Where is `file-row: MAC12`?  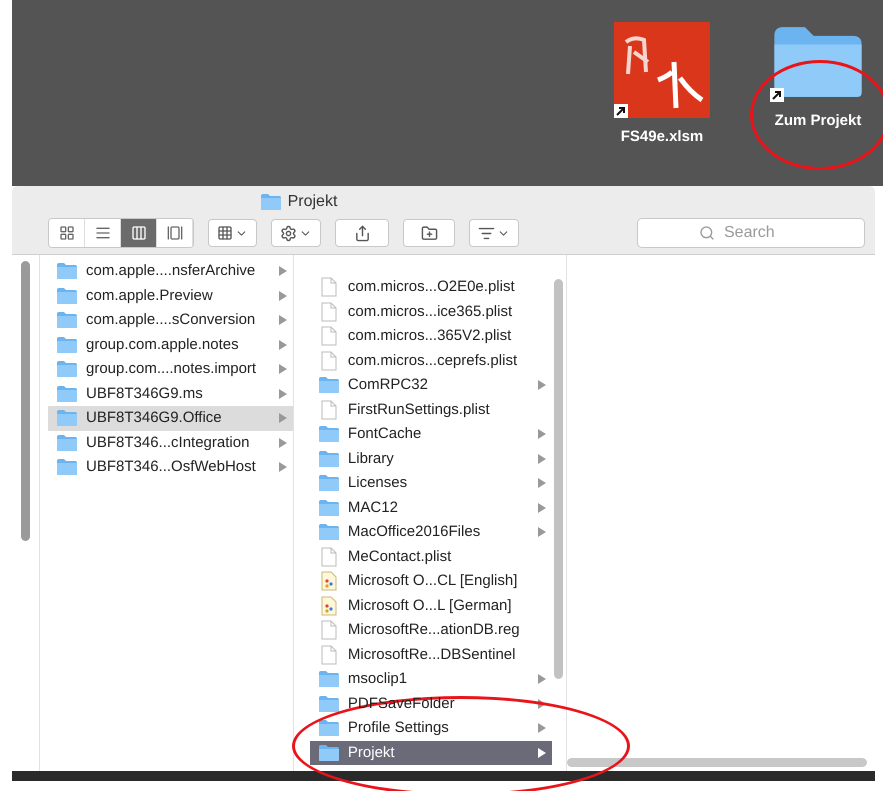
file-row: MAC12 is located at coordinates (431, 508).